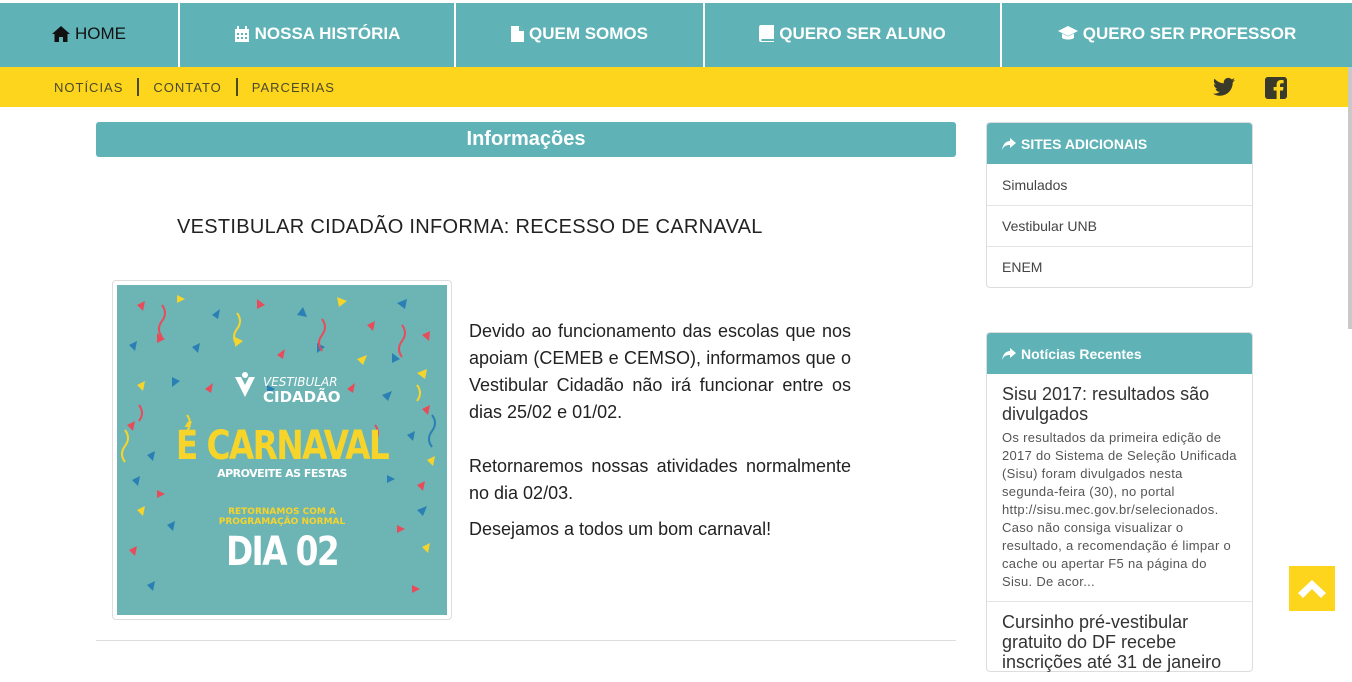 The width and height of the screenshot is (1352, 682). I want to click on news-title: Sisu 2017: resultados são divulgados, so click(1119, 404).